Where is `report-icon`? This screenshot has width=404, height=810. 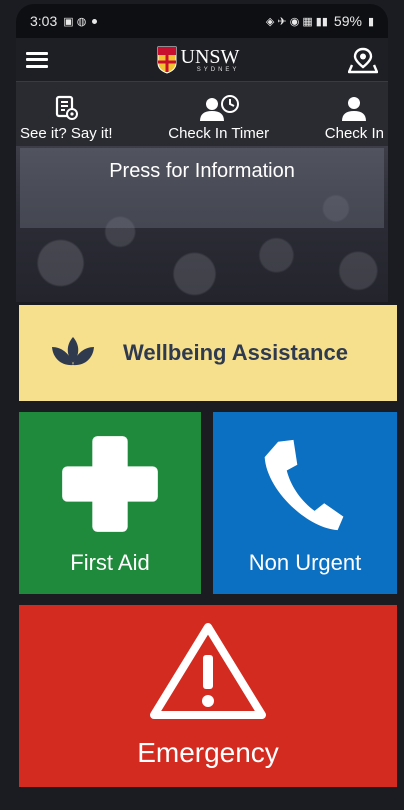 report-icon is located at coordinates (67, 107).